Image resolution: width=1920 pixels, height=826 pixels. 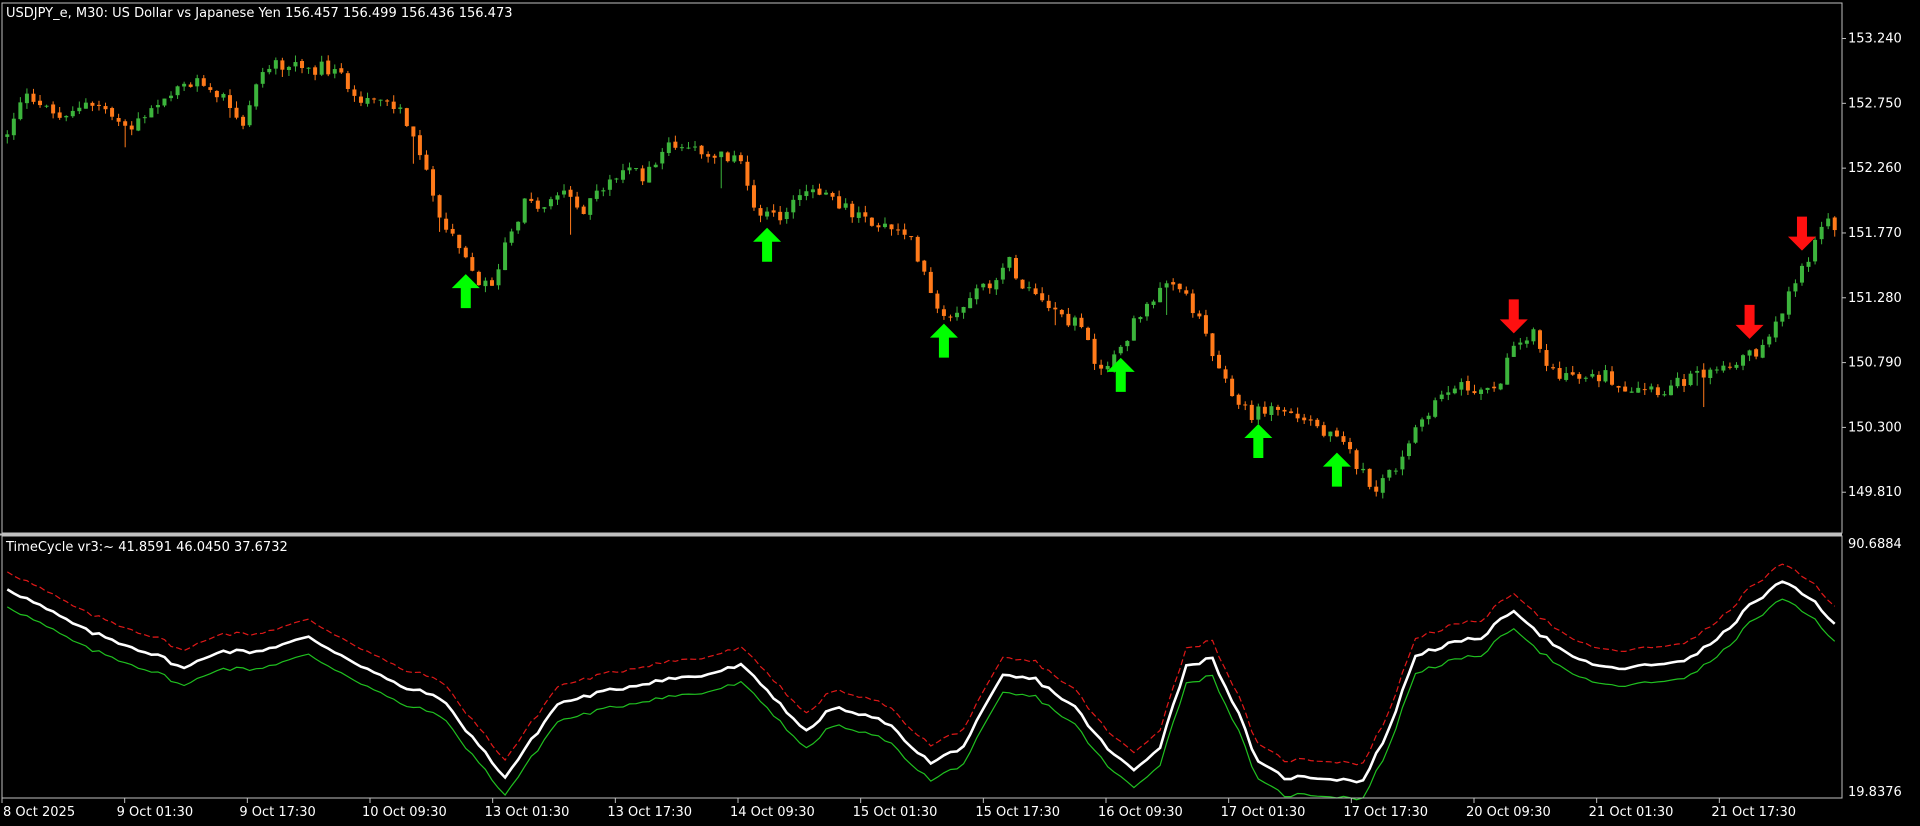 I want to click on time-axis-label: 21 Oct 01:30, so click(x=1631, y=812).